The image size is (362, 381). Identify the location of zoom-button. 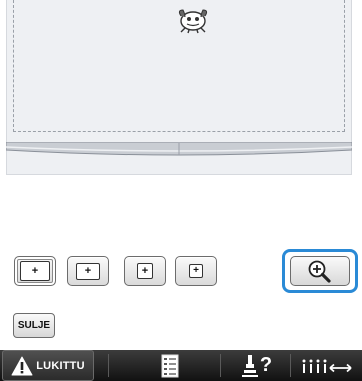
(320, 271).